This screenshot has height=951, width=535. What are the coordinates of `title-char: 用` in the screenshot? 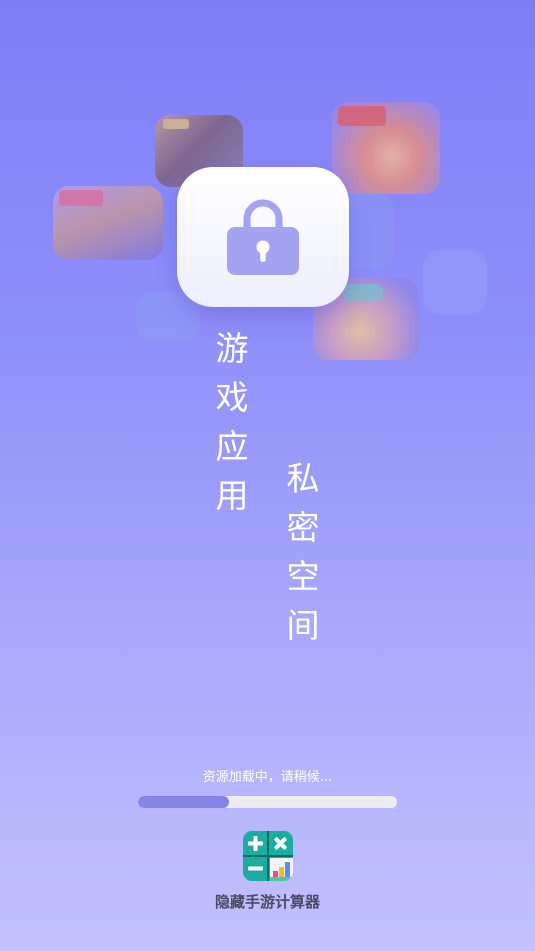 It's located at (232, 495).